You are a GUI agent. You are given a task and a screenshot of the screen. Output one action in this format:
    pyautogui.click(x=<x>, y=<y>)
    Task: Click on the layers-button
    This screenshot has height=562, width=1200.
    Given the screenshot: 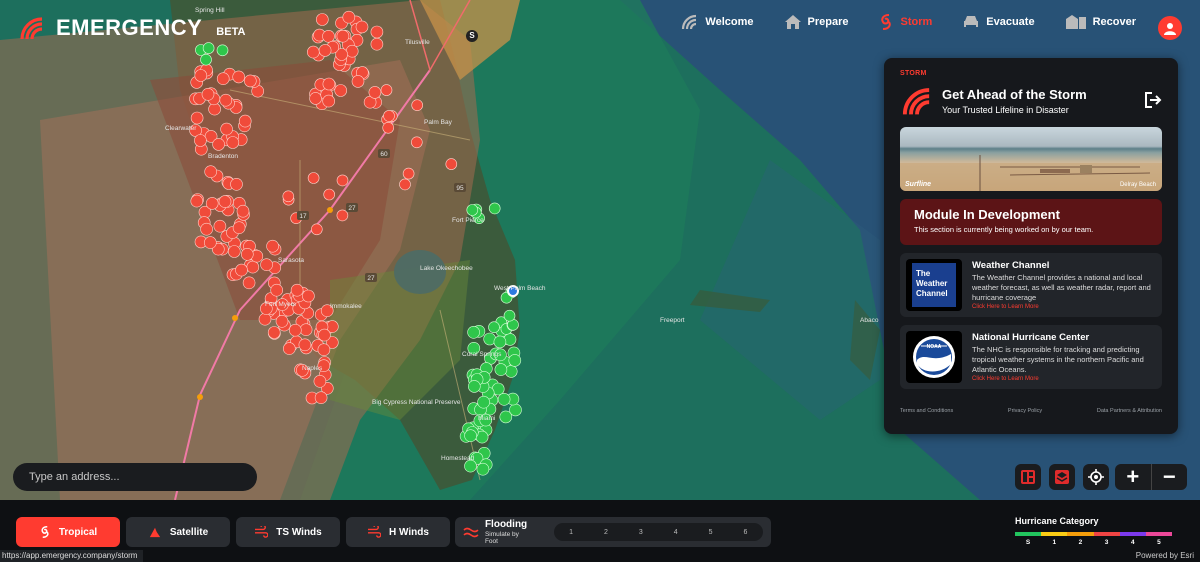 What is the action you would take?
    pyautogui.click(x=1062, y=477)
    